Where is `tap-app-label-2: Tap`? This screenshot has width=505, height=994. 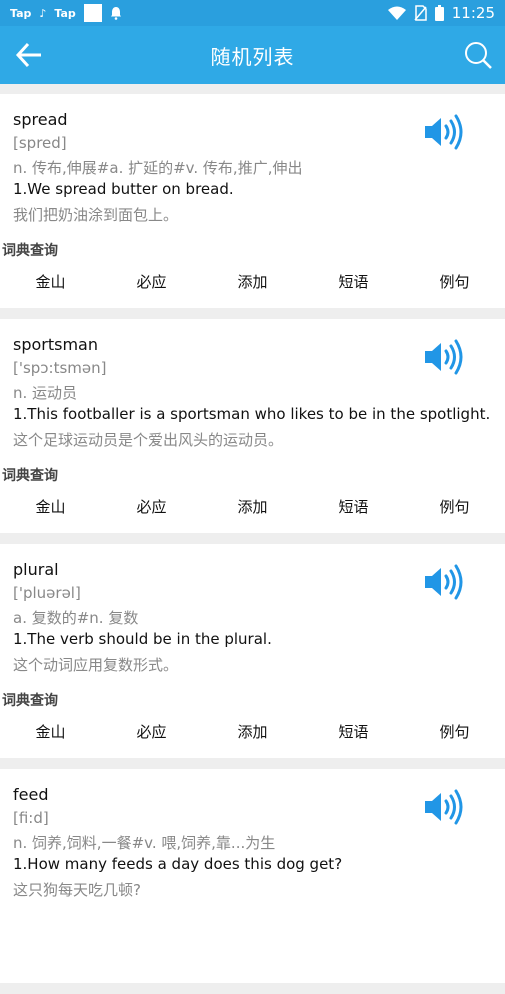 tap-app-label-2: Tap is located at coordinates (65, 13).